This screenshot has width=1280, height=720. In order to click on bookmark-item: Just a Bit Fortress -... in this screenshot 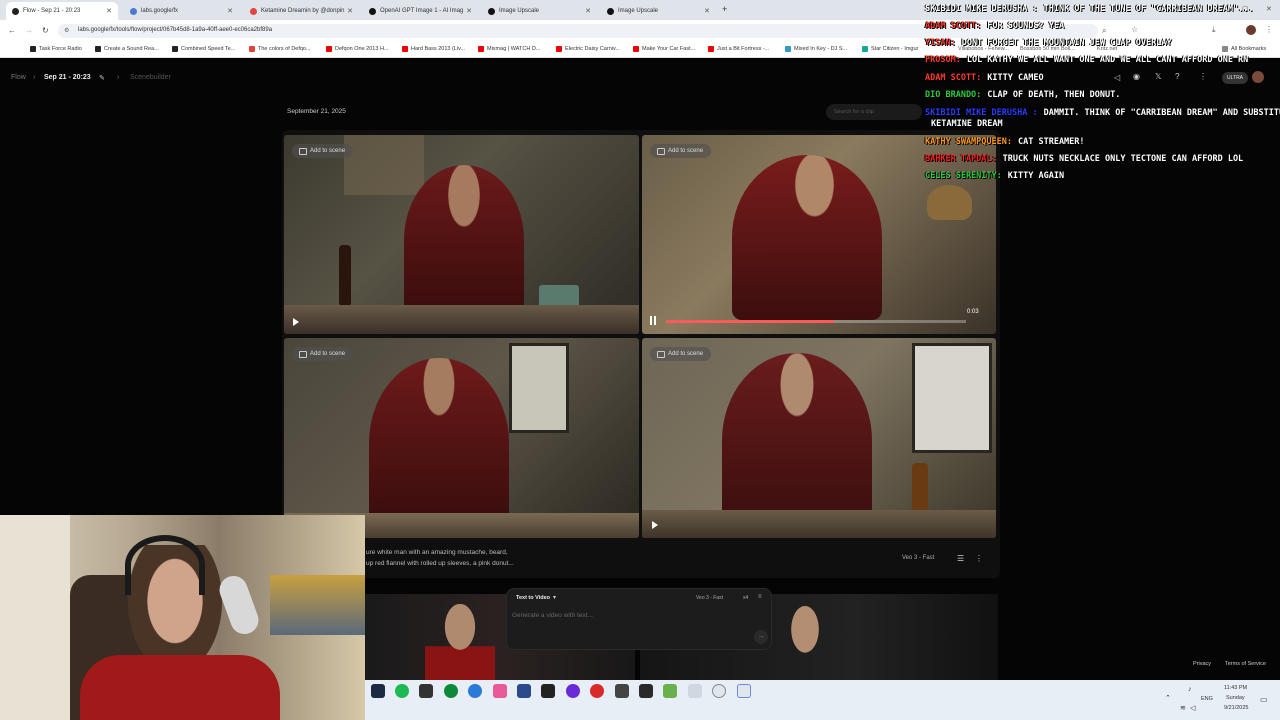, I will do `click(738, 49)`.